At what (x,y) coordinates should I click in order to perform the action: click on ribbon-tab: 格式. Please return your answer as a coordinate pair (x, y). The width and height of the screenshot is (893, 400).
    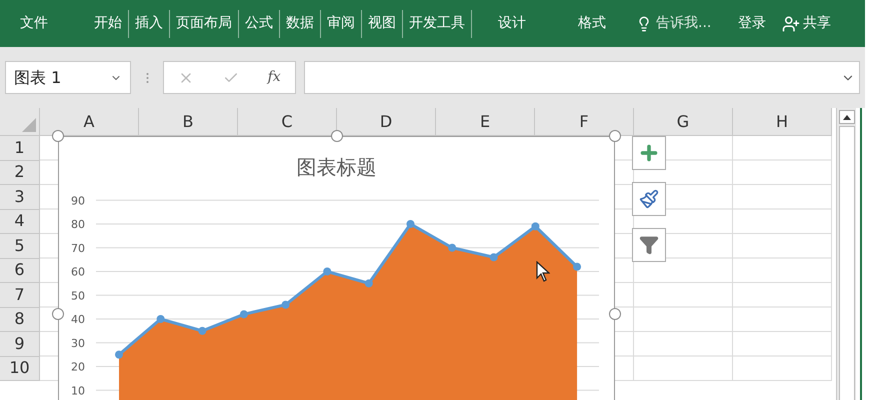
    Looking at the image, I should click on (592, 24).